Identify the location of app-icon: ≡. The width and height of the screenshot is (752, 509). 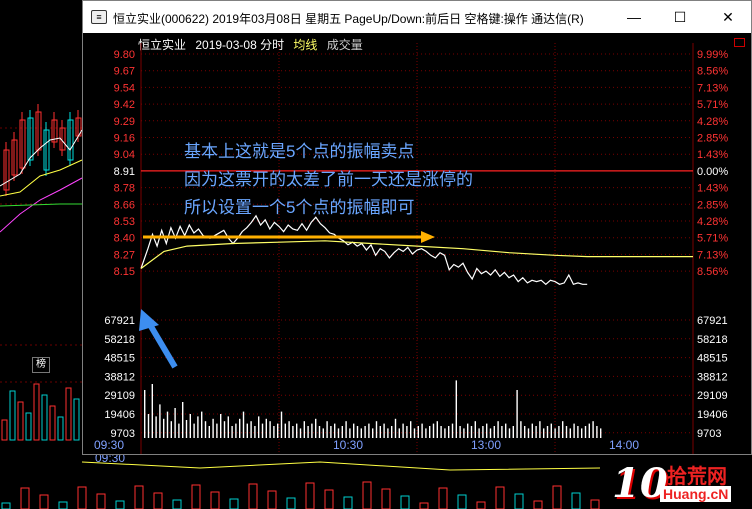
(99, 17).